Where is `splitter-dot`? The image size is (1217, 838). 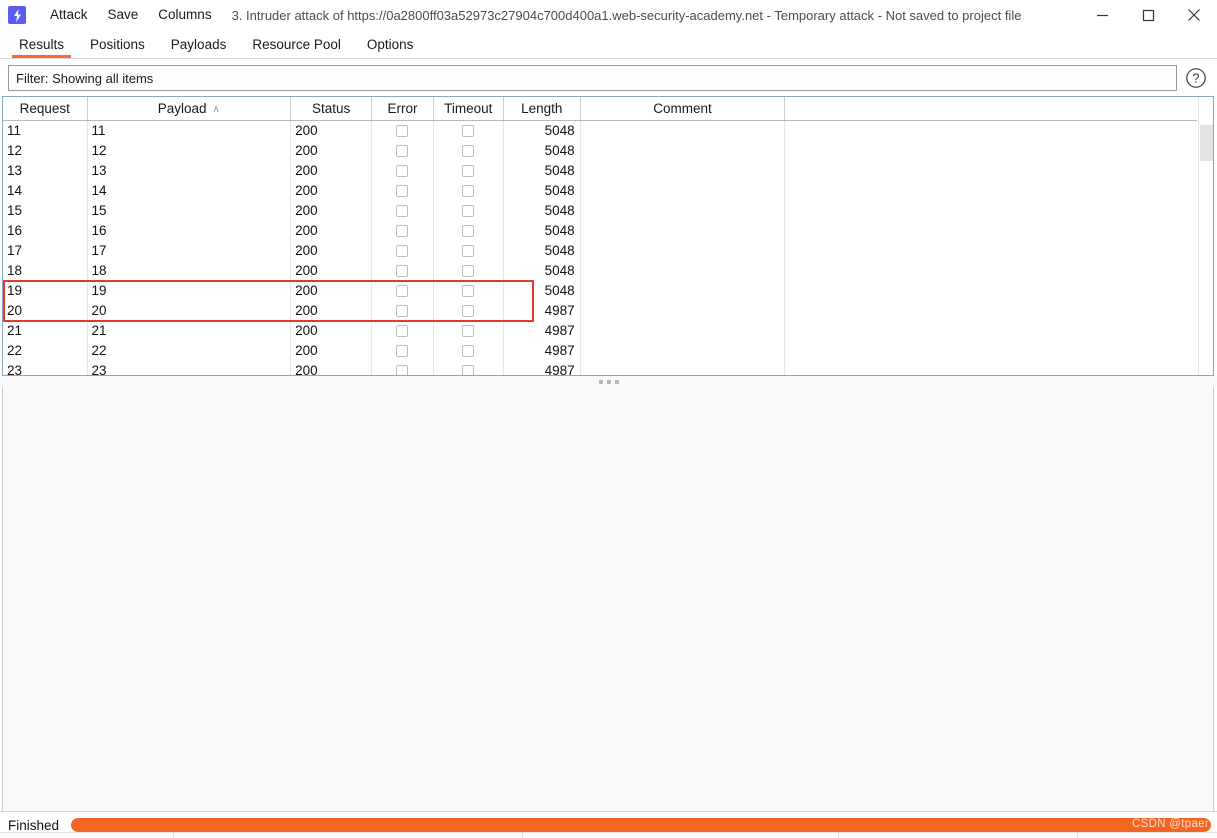
splitter-dot is located at coordinates (600, 381).